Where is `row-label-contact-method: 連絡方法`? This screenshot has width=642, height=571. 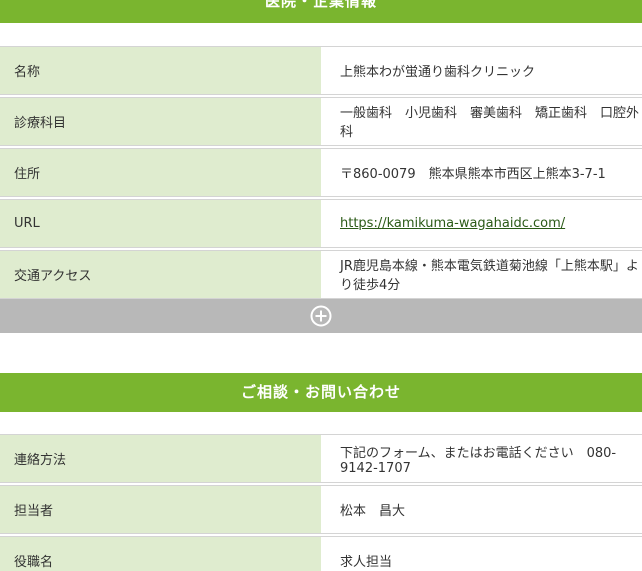 row-label-contact-method: 連絡方法 is located at coordinates (160, 458).